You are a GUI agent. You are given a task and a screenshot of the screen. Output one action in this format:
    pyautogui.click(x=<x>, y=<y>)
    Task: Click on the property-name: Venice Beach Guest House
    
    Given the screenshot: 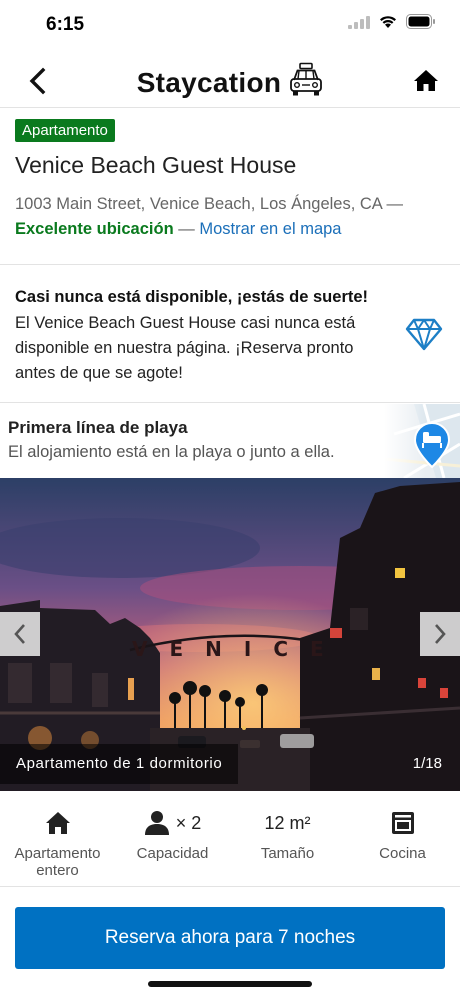 What is the action you would take?
    pyautogui.click(x=156, y=165)
    